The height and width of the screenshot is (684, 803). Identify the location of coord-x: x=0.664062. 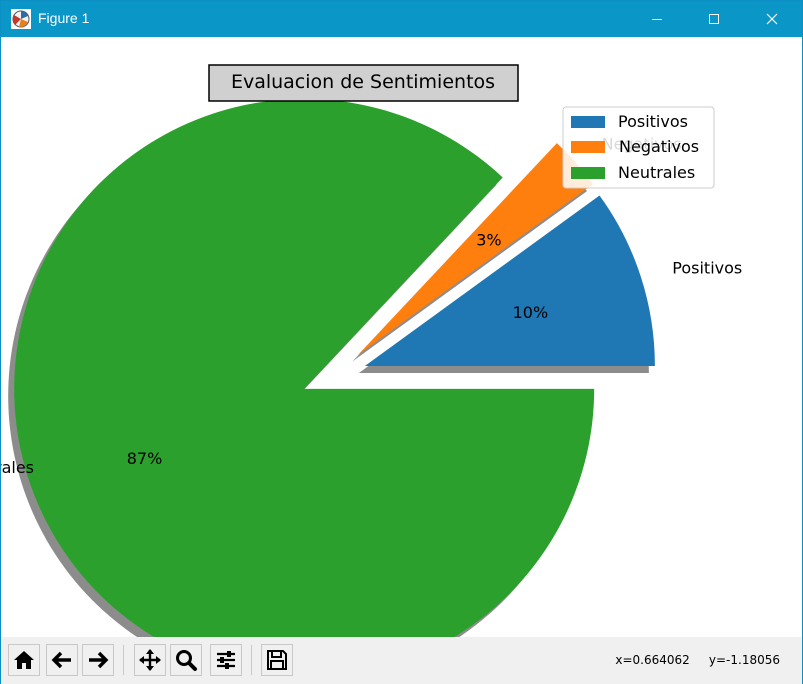
(652, 660).